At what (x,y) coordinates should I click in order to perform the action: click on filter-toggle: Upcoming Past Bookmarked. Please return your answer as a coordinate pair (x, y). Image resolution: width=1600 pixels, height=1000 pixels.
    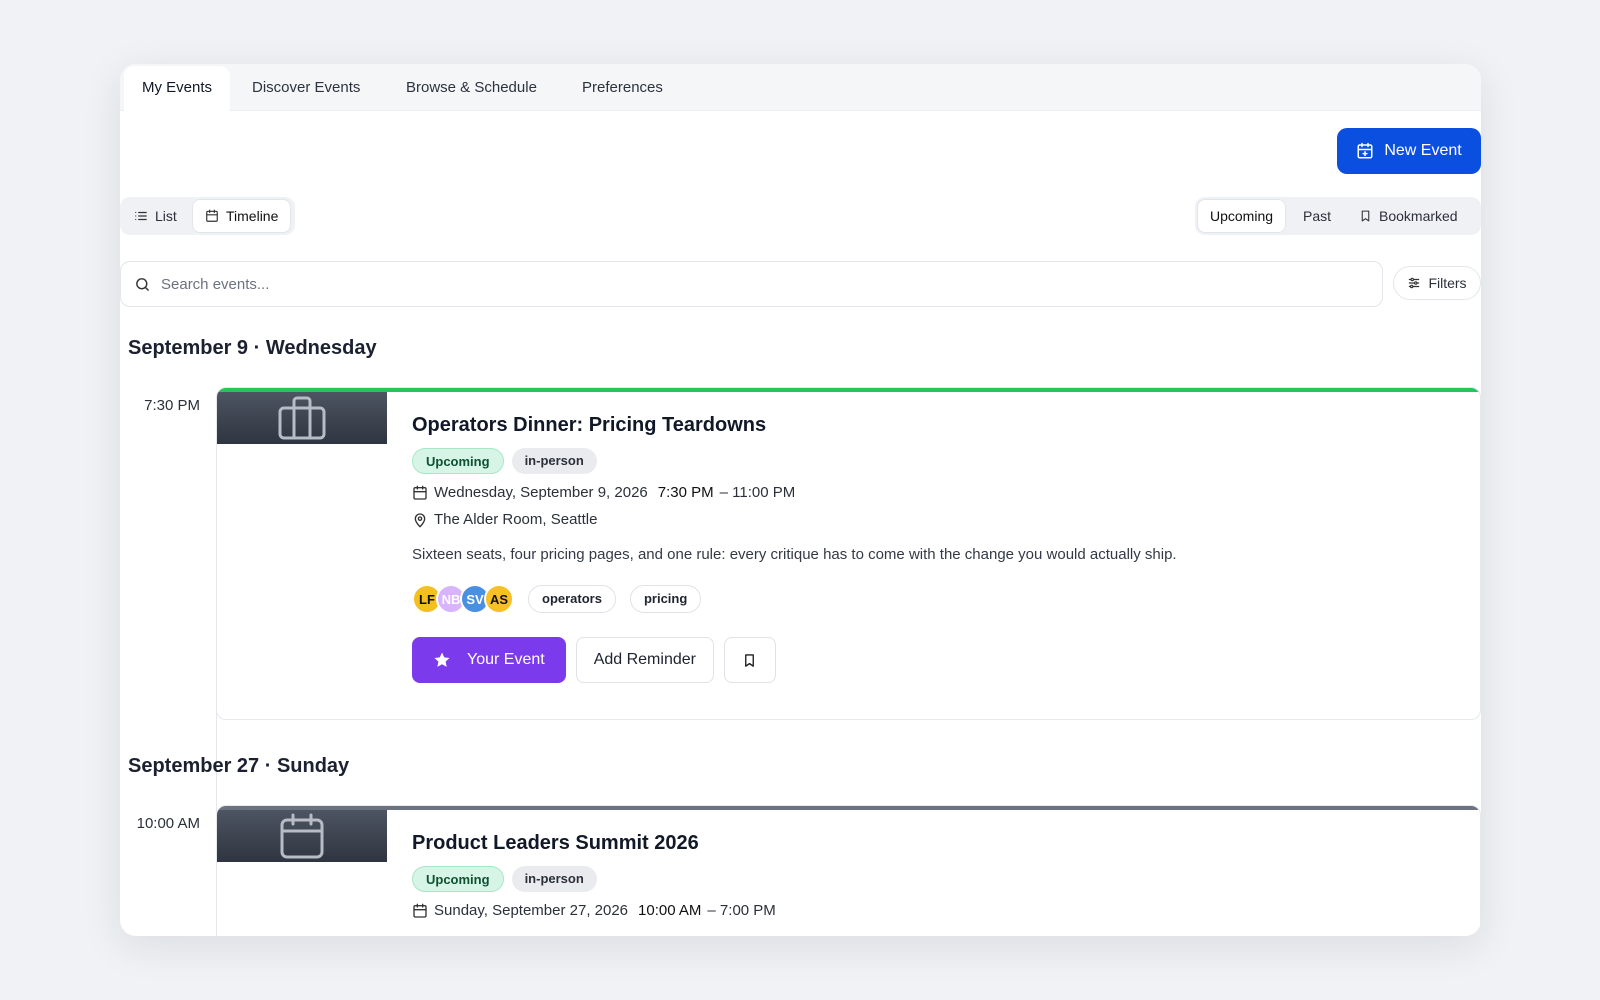
    Looking at the image, I should click on (1338, 216).